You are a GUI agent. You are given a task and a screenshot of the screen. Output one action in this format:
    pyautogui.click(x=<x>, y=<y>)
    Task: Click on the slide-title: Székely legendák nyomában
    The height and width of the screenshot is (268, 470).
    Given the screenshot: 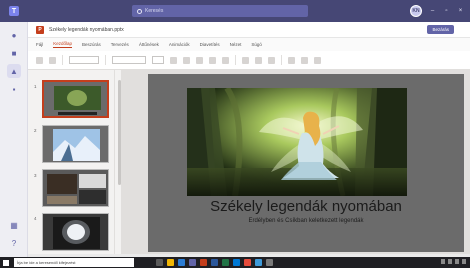 What is the action you would take?
    pyautogui.click(x=306, y=206)
    